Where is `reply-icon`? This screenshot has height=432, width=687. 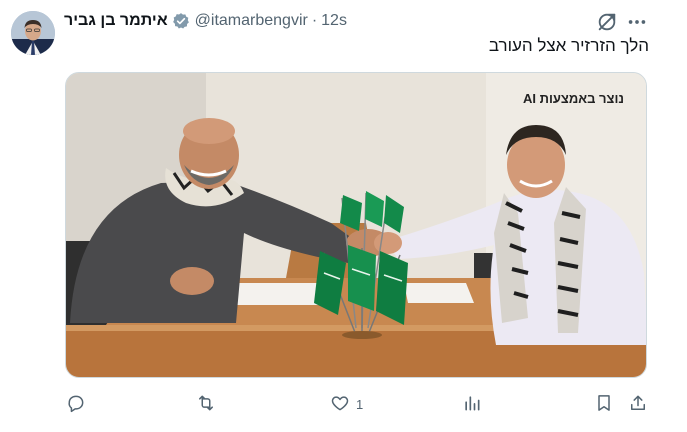
reply-icon is located at coordinates (76, 404).